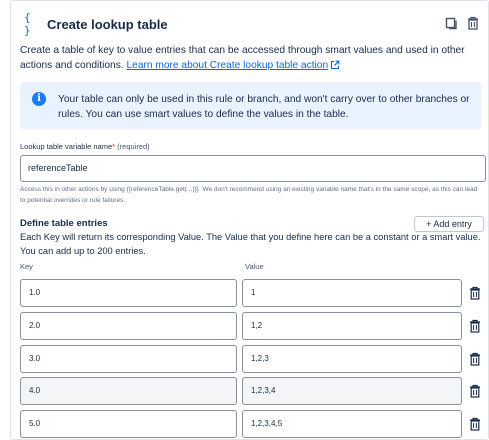 The width and height of the screenshot is (489, 440). I want to click on card-header: { } Create lookup table, so click(96, 24).